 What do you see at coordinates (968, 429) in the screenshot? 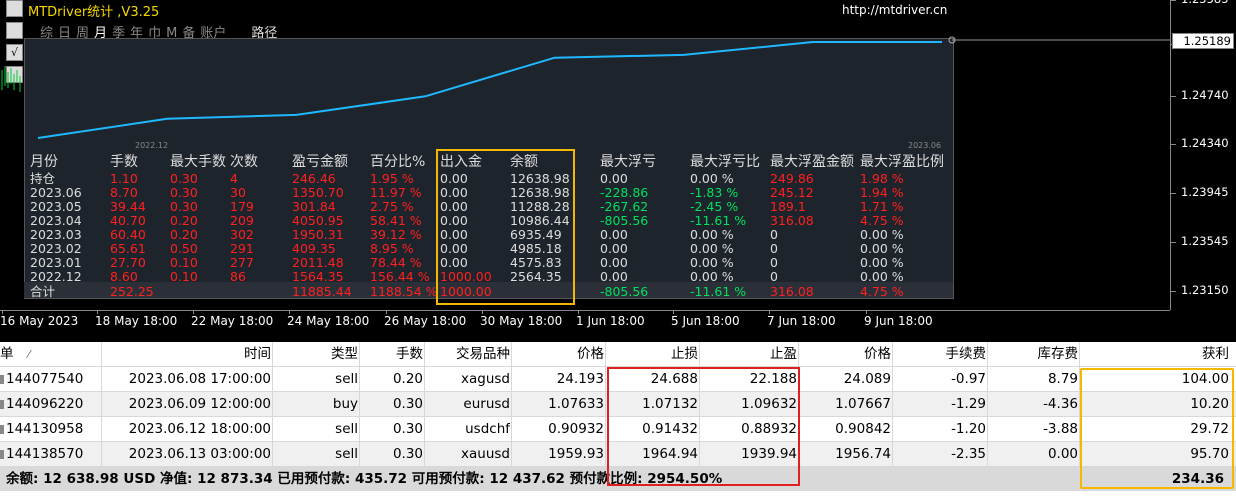
I see `order-cell-commission: -1.20` at bounding box center [968, 429].